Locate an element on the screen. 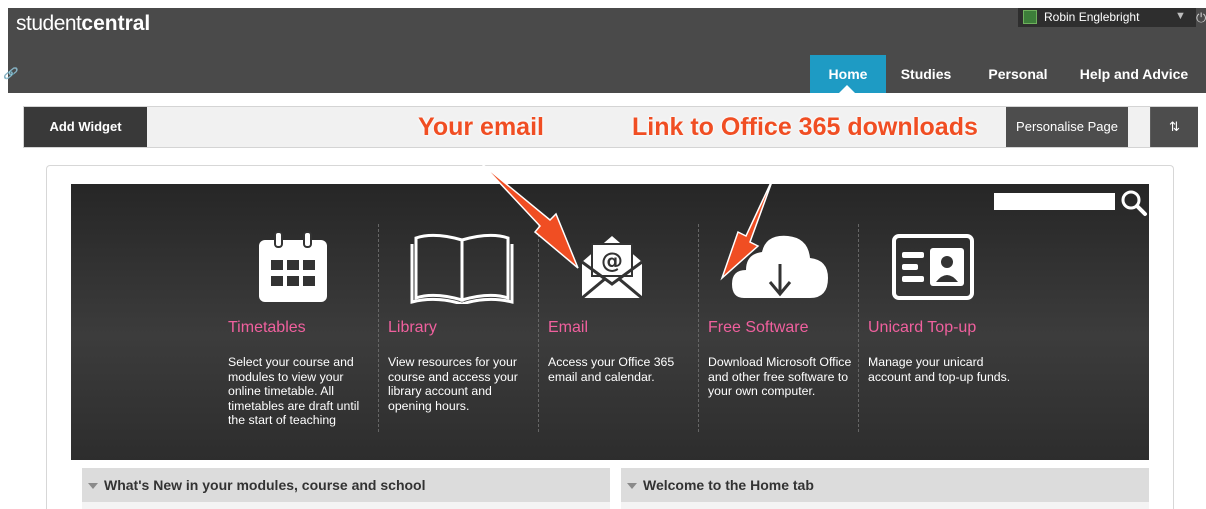 This screenshot has height=509, width=1206. book-icon is located at coordinates (462, 268).